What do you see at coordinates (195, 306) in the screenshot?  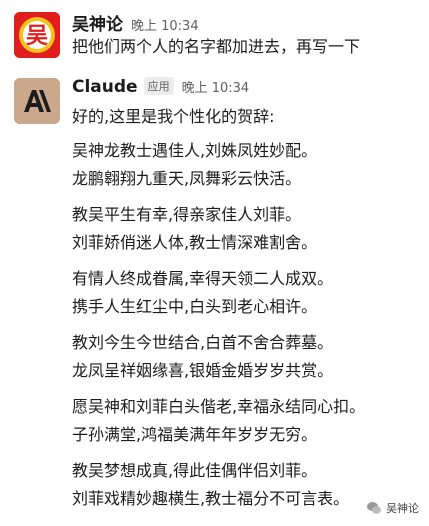 I see `poem-line: 携手人生红尘中,白头到老心相许。` at bounding box center [195, 306].